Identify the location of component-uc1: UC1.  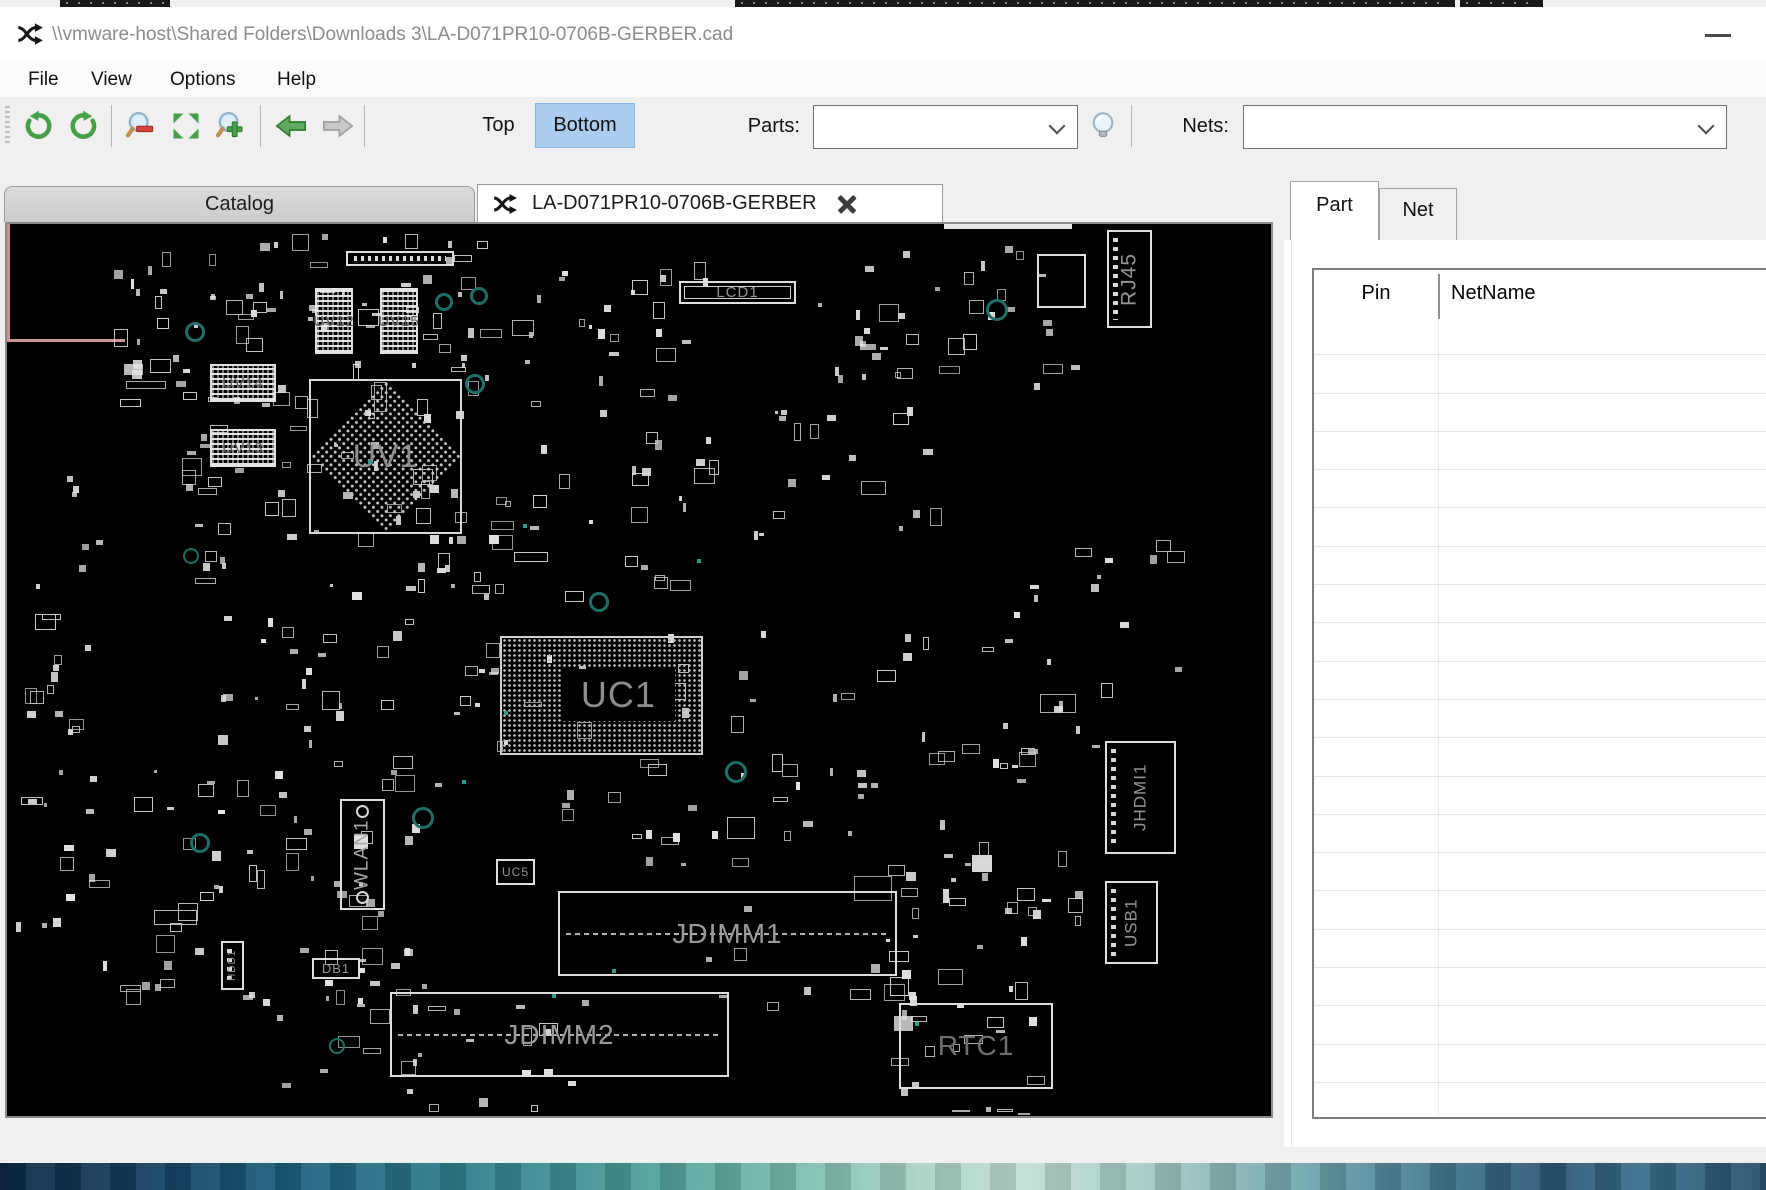
(601, 695).